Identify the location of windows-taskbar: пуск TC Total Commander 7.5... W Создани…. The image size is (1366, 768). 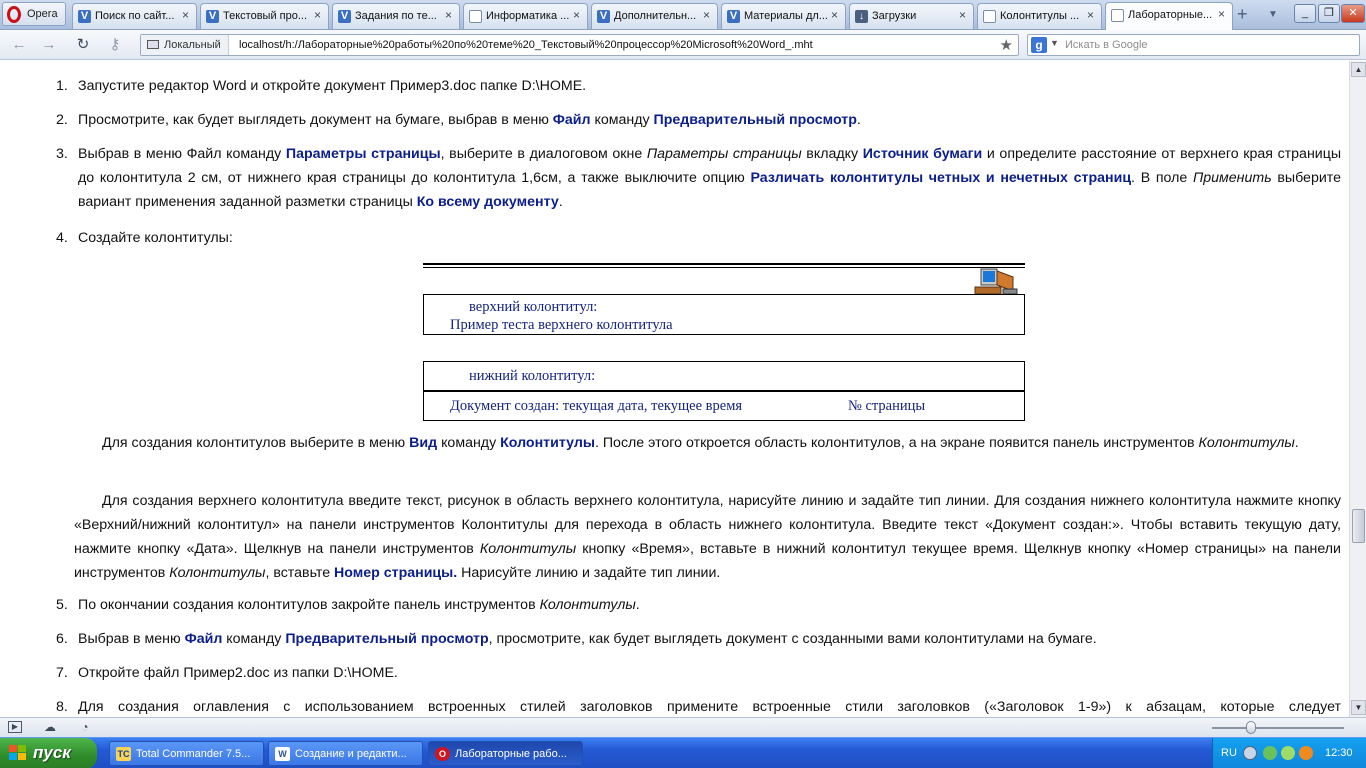
(683, 752).